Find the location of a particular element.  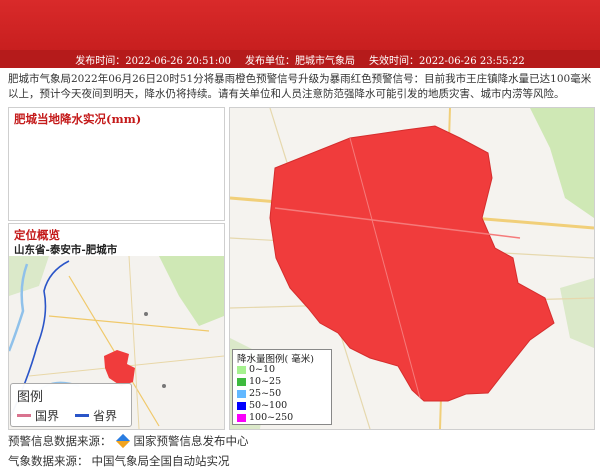

rainfall-legend-item: 0~10 is located at coordinates (256, 369).